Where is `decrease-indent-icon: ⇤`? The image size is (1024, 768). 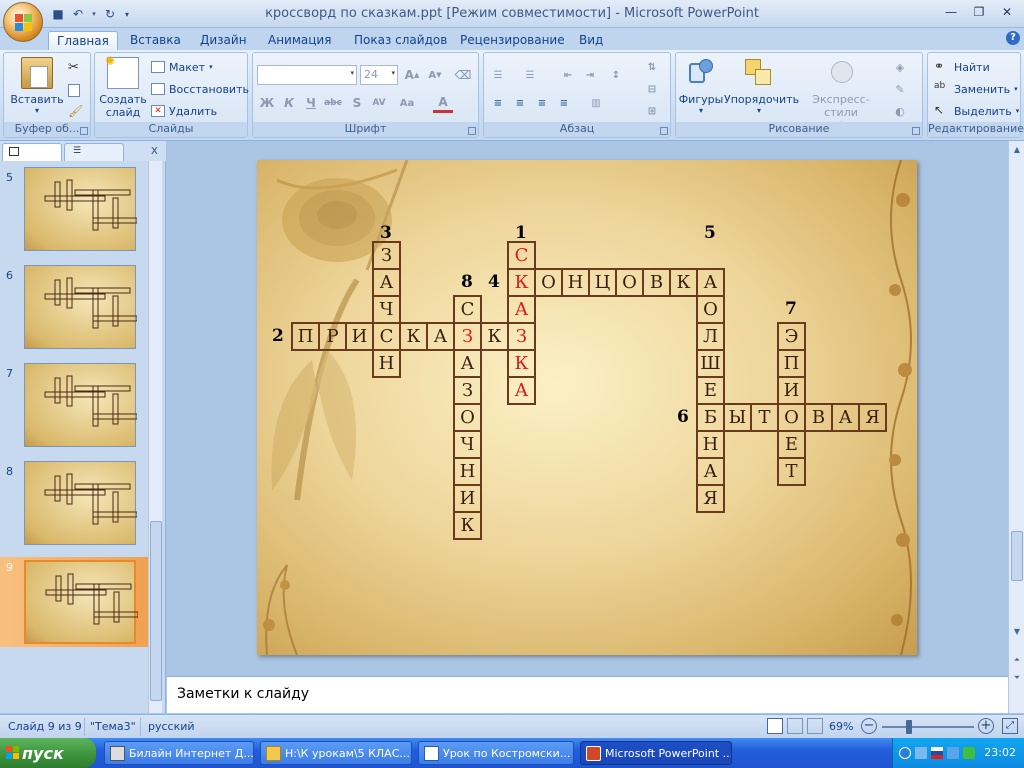
decrease-indent-icon: ⇤ is located at coordinates (568, 75).